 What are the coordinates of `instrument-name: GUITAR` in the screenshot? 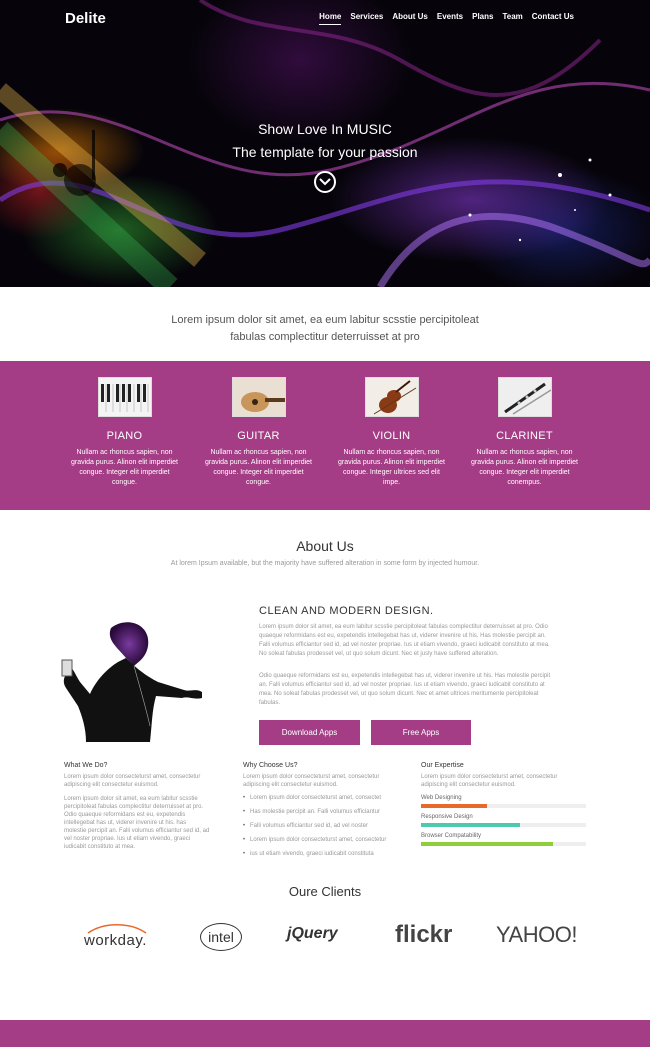 It's located at (258, 436).